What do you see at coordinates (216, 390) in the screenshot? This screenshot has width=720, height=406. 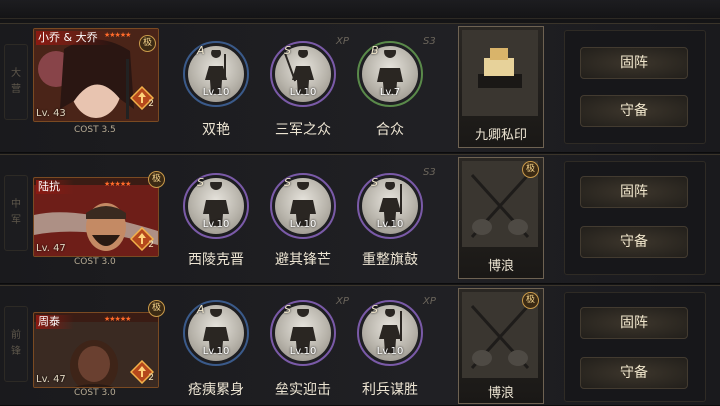 I see `skill-name: 疮痍累身` at bounding box center [216, 390].